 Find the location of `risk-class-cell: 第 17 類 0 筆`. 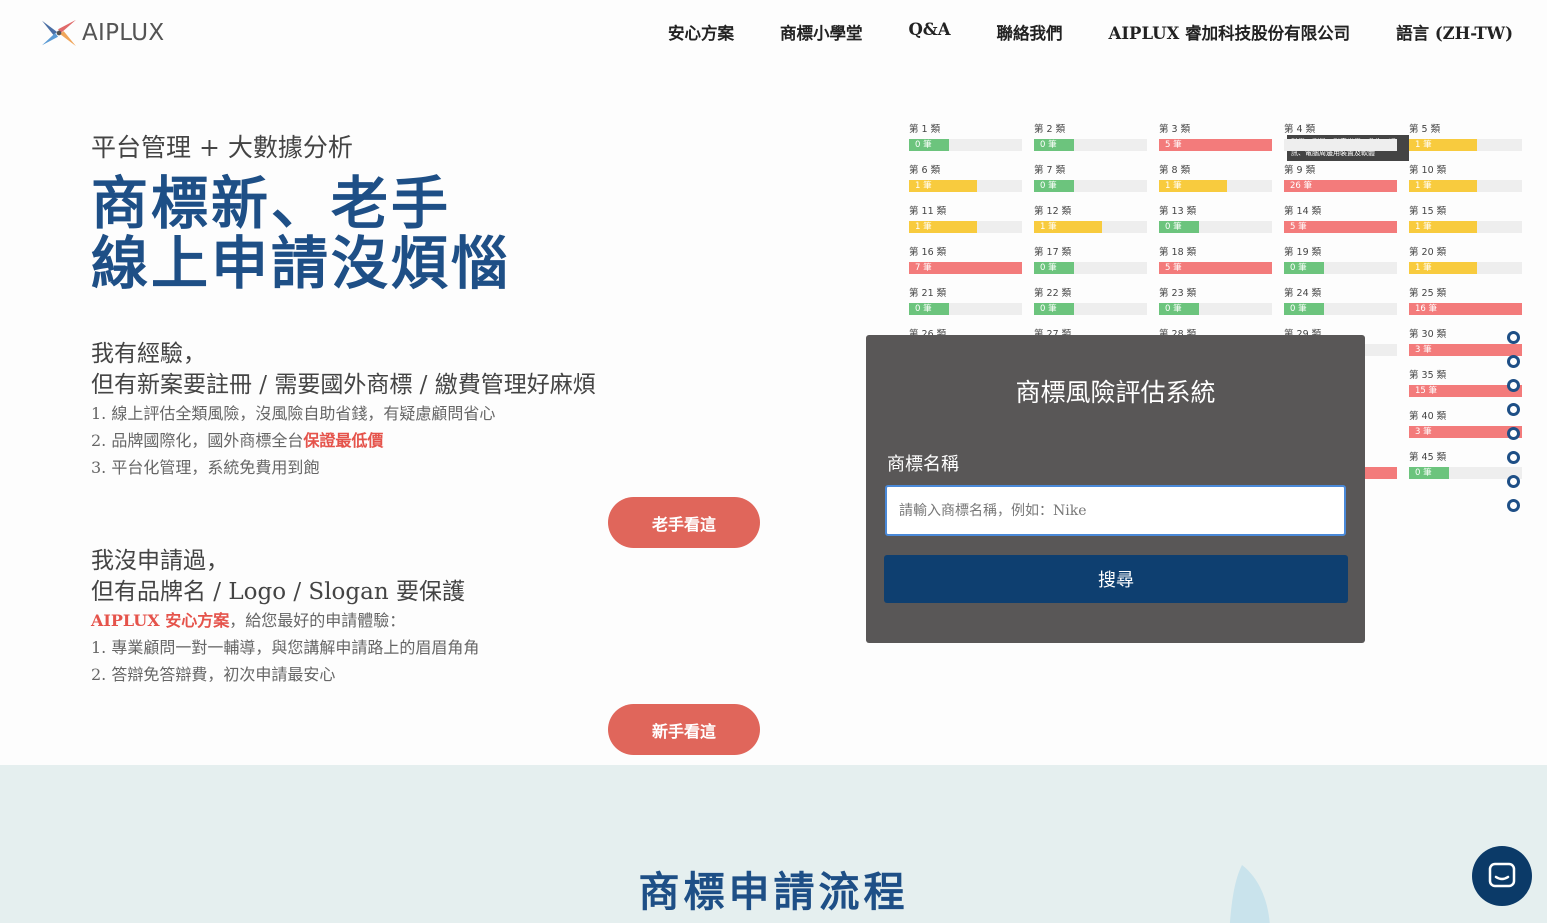

risk-class-cell: 第 17 類 0 筆 is located at coordinates (1090, 259).